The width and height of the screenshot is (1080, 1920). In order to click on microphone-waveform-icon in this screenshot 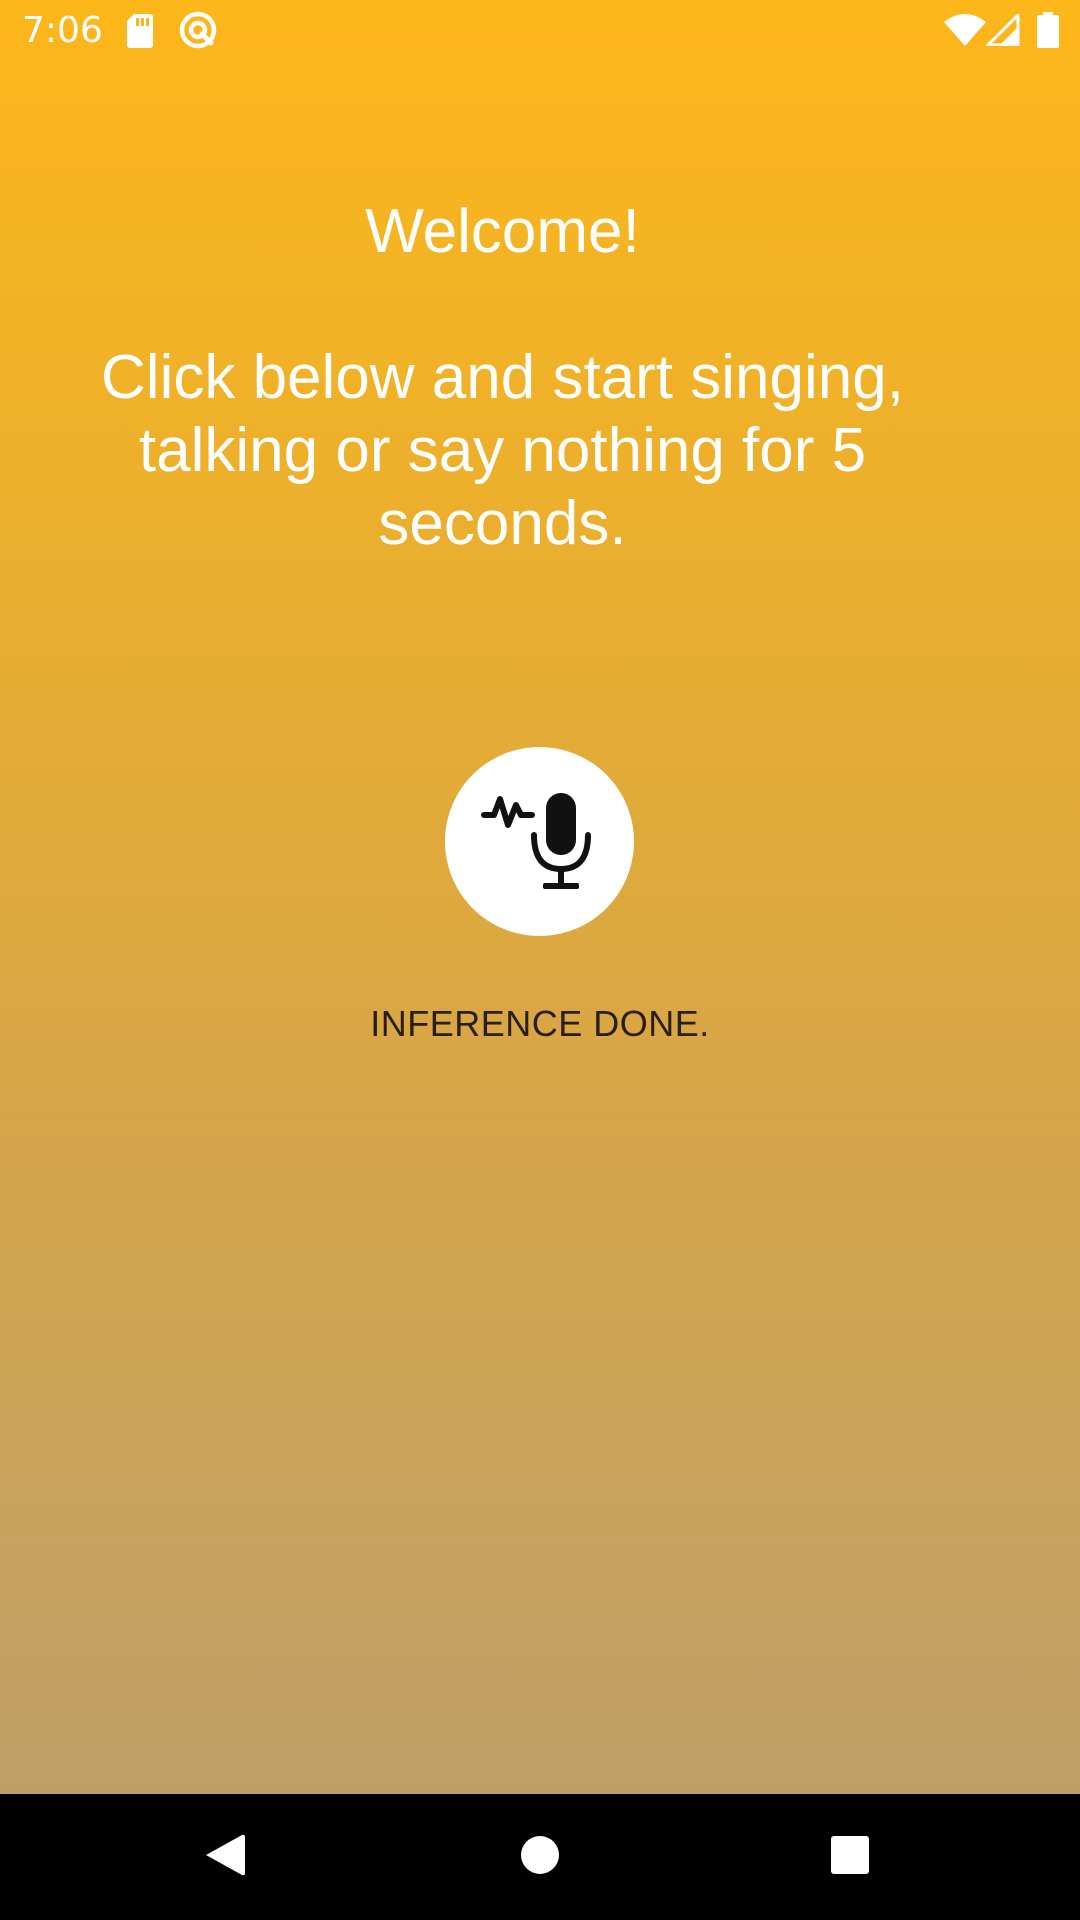, I will do `click(540, 842)`.